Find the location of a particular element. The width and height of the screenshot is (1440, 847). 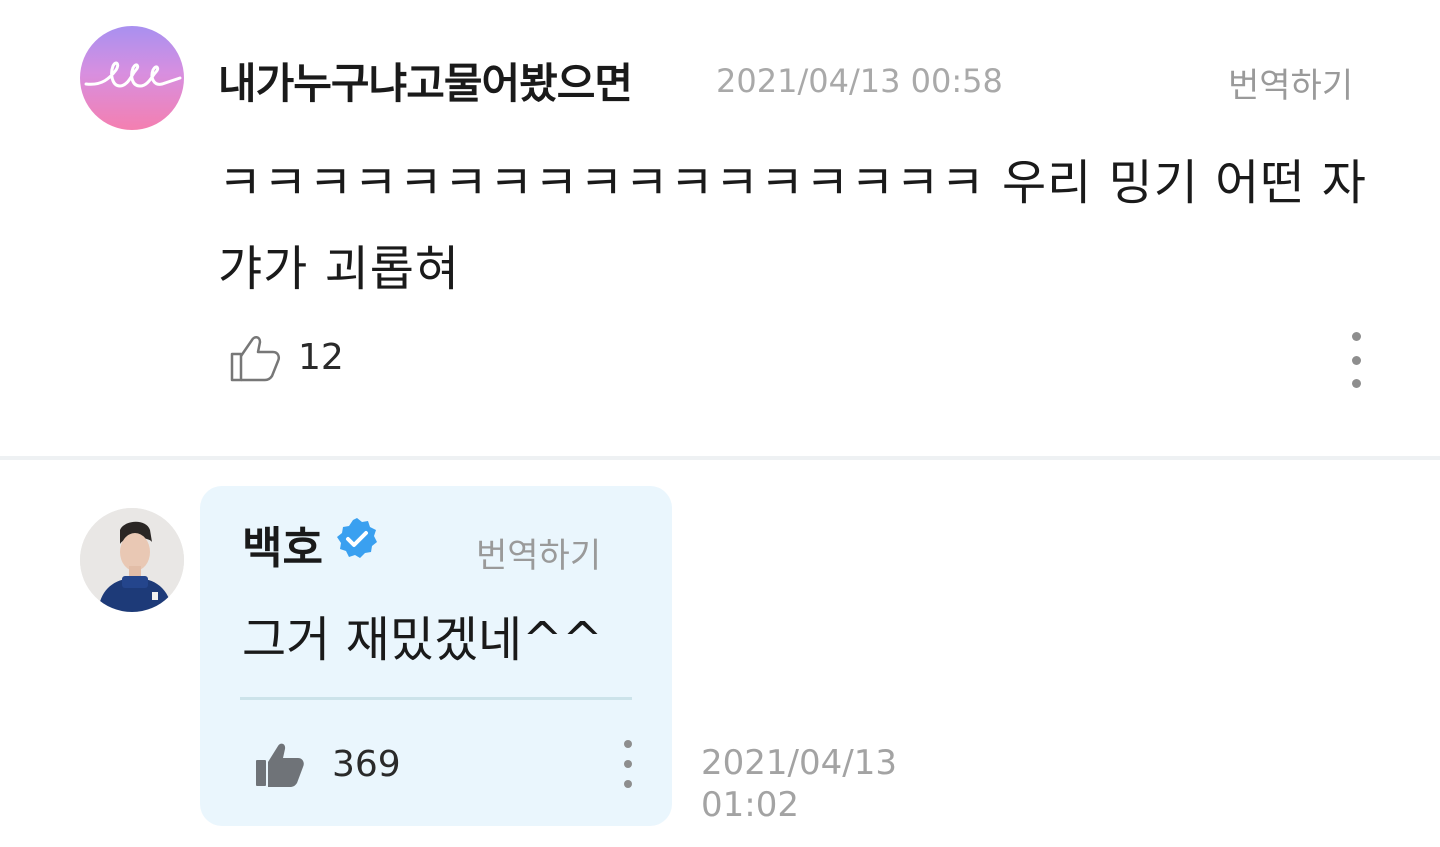

thumbs-up-outline-icon is located at coordinates (255, 359).